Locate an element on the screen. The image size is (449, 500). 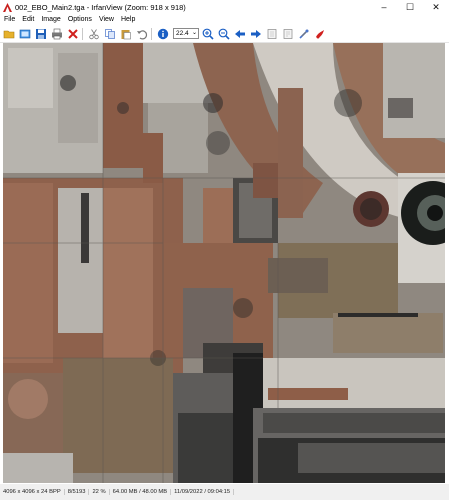
undo-button is located at coordinates (142, 34).